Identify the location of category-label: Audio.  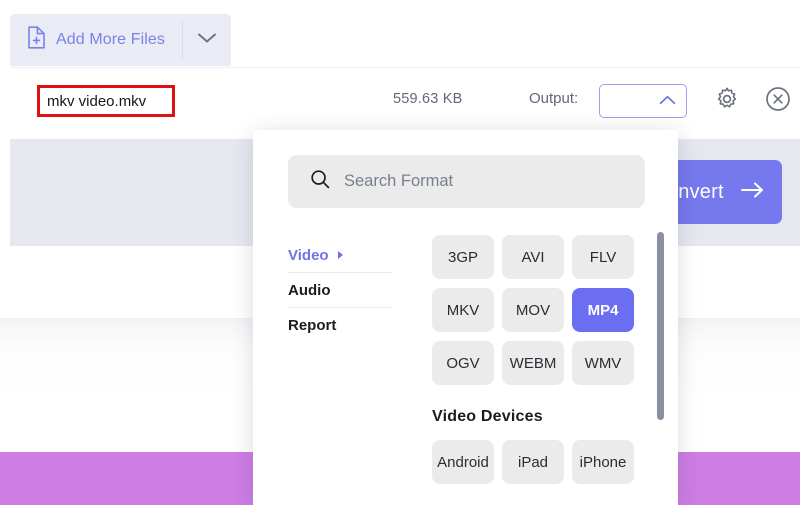
(309, 290).